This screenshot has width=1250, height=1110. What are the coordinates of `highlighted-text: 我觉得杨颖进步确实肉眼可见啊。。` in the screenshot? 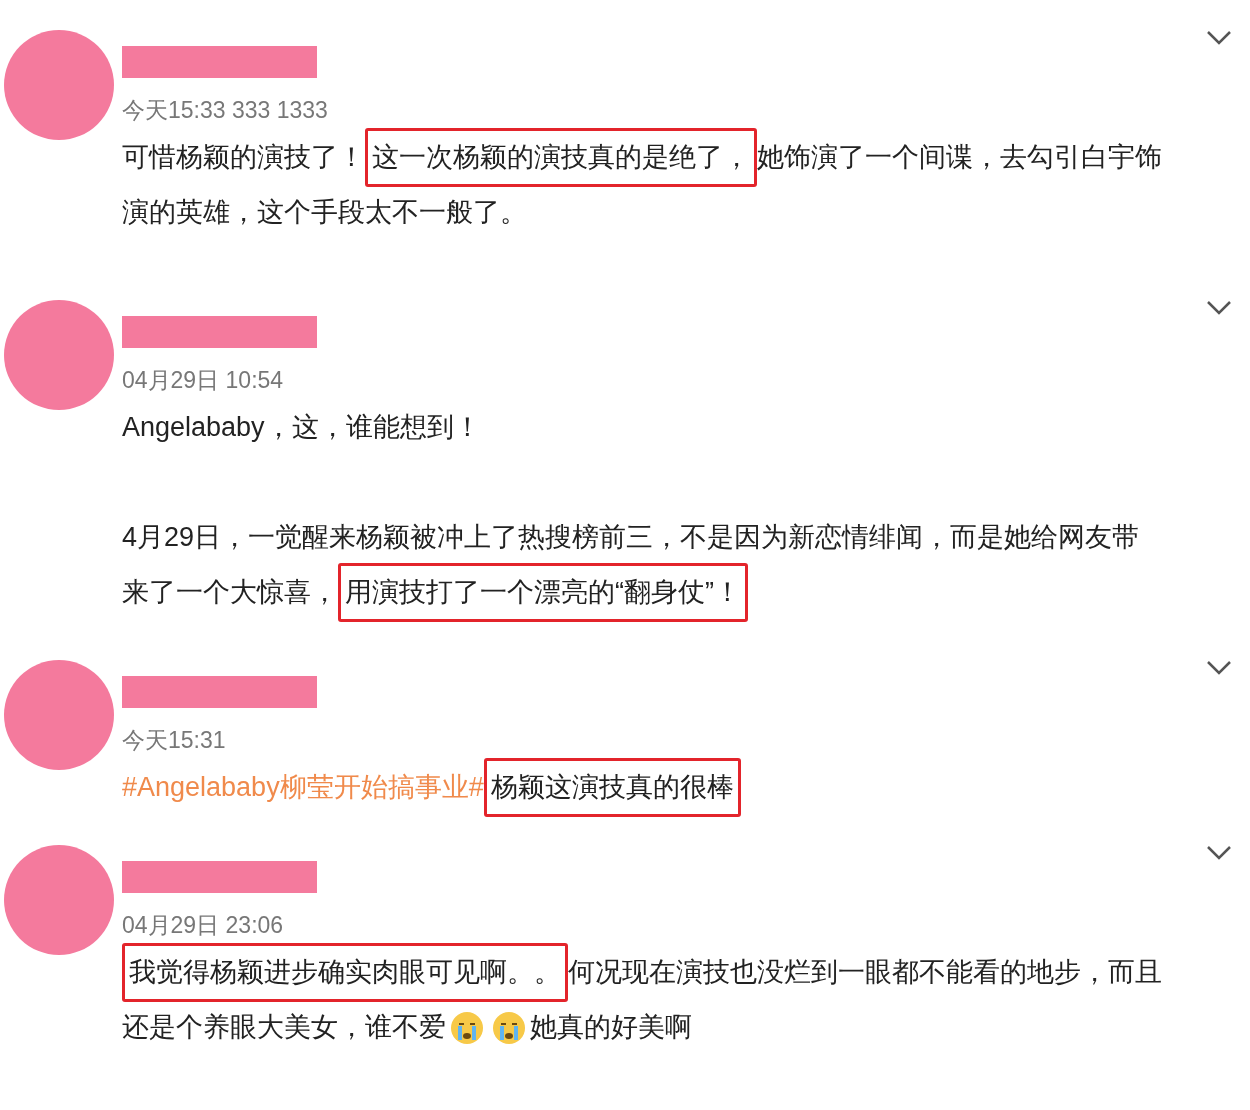 It's located at (345, 972).